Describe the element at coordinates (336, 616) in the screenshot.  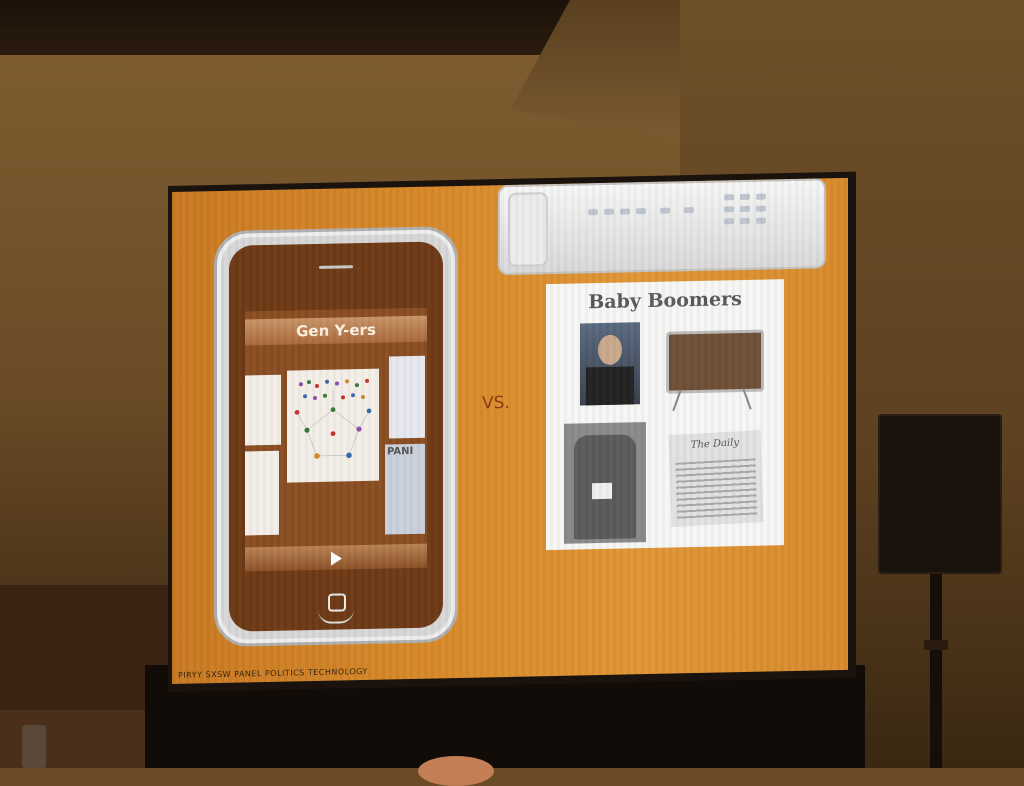
I see `phone-reflection` at that location.